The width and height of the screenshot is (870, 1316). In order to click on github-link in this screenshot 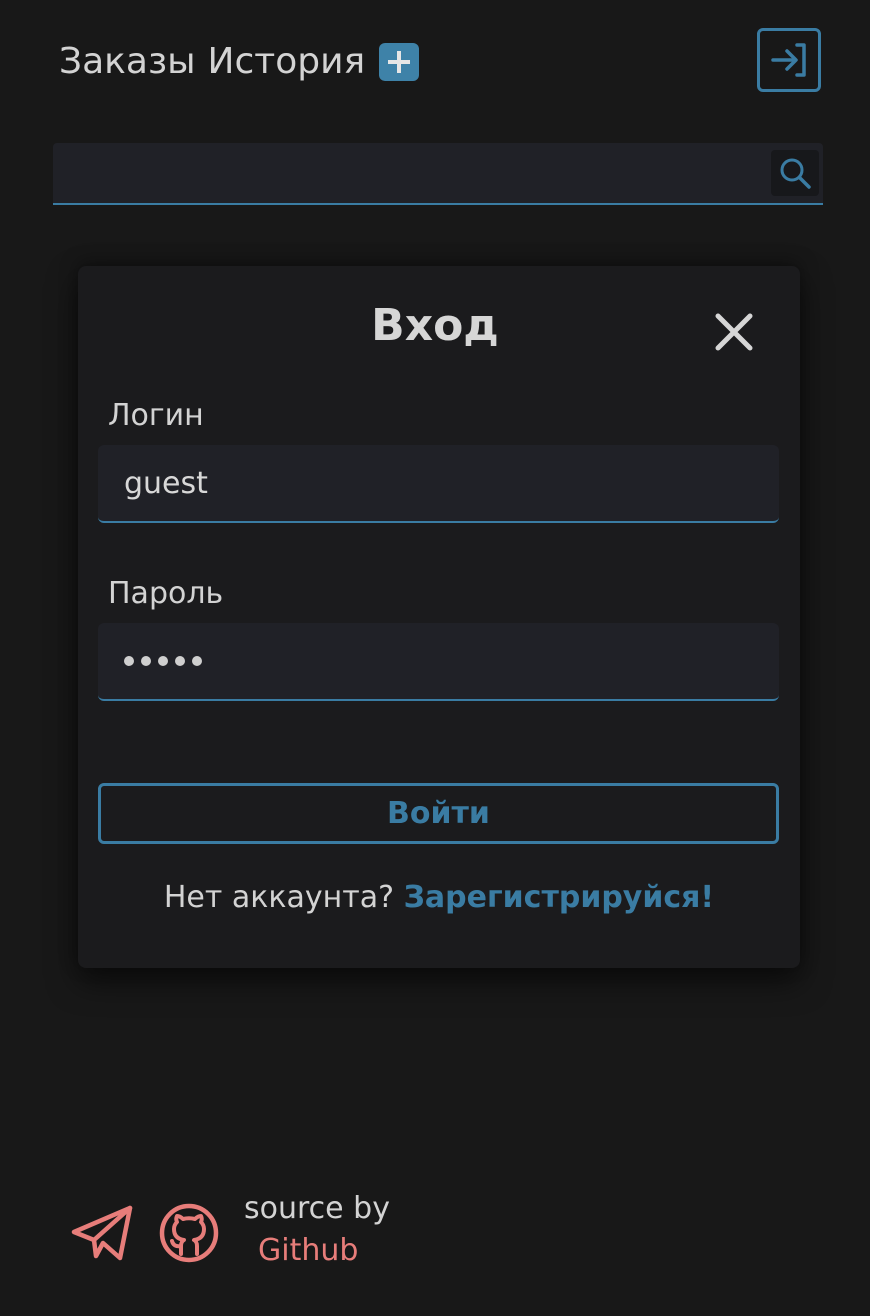, I will do `click(189, 1235)`.